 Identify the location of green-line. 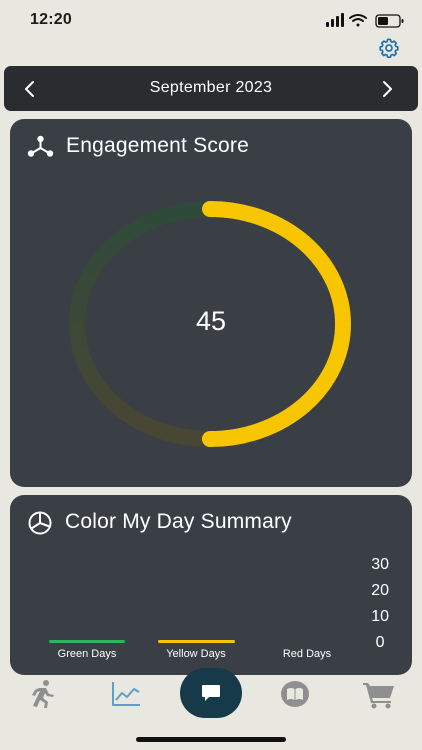
(87, 641).